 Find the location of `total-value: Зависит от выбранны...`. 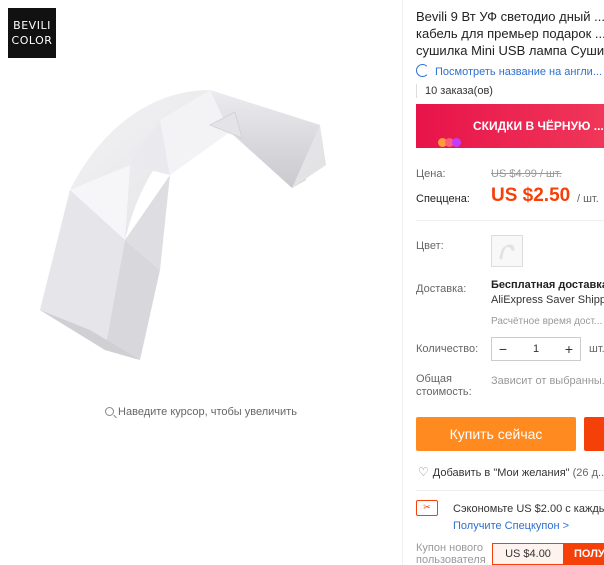

total-value: Зависит от выбранны... is located at coordinates (547, 381).